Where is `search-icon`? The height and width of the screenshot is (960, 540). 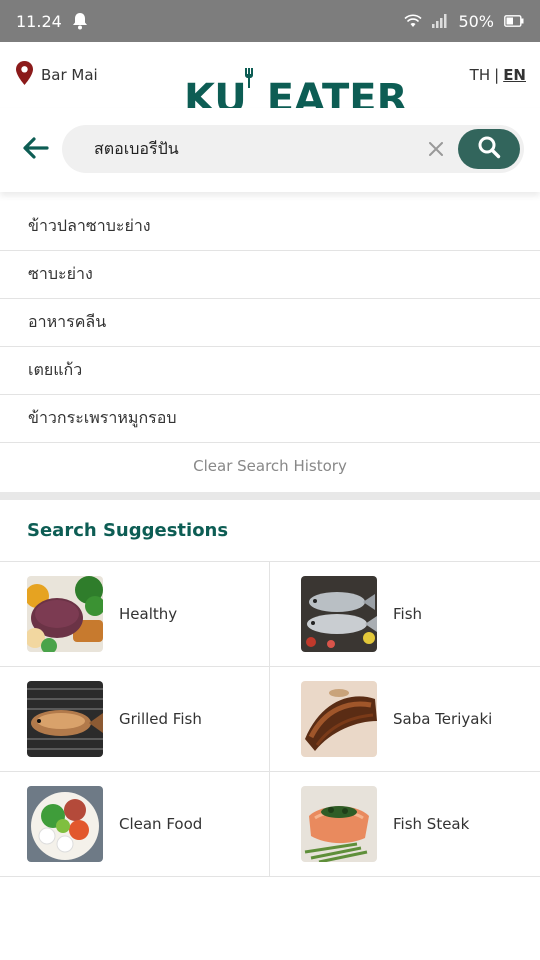 search-icon is located at coordinates (489, 149).